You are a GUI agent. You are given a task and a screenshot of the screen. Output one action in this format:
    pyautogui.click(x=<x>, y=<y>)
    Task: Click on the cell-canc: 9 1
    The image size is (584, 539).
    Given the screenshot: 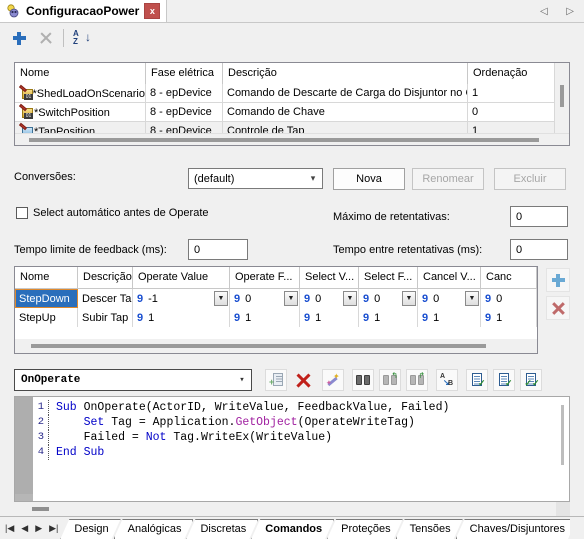 What is the action you would take?
    pyautogui.click(x=509, y=317)
    